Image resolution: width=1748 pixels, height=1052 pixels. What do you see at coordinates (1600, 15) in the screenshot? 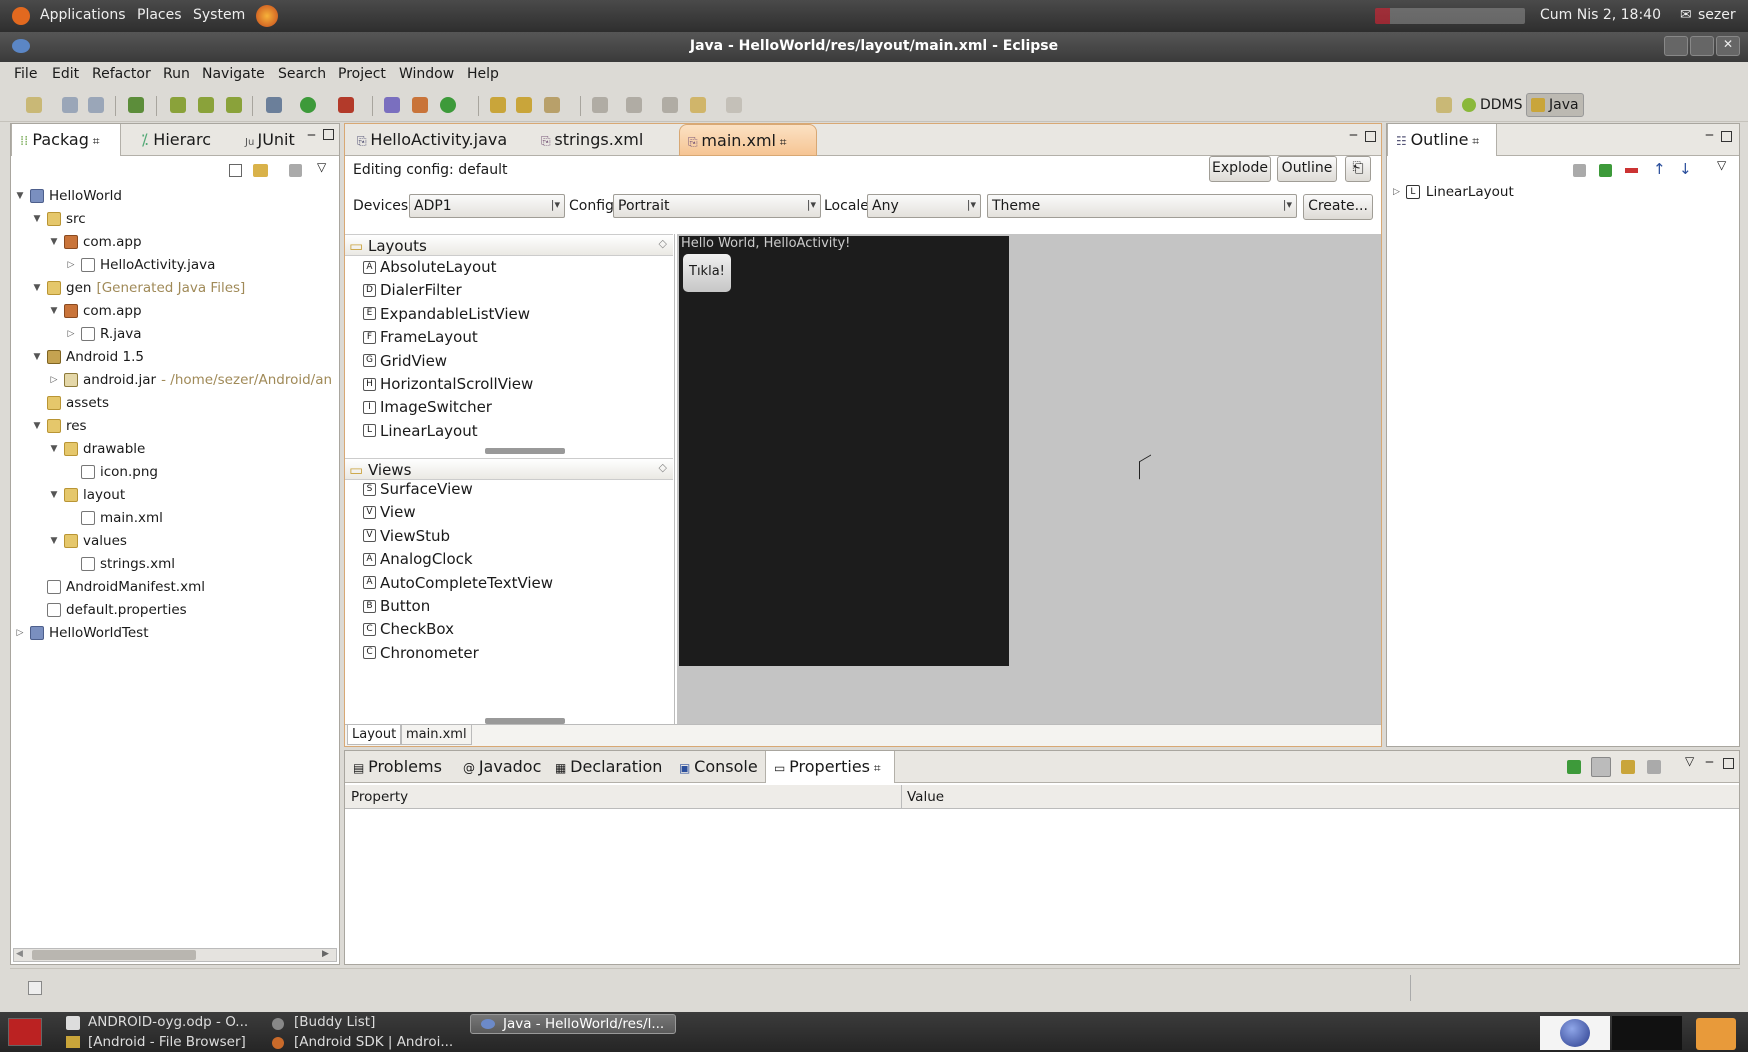
I see `clock: Cum Nis 2, 18:40` at bounding box center [1600, 15].